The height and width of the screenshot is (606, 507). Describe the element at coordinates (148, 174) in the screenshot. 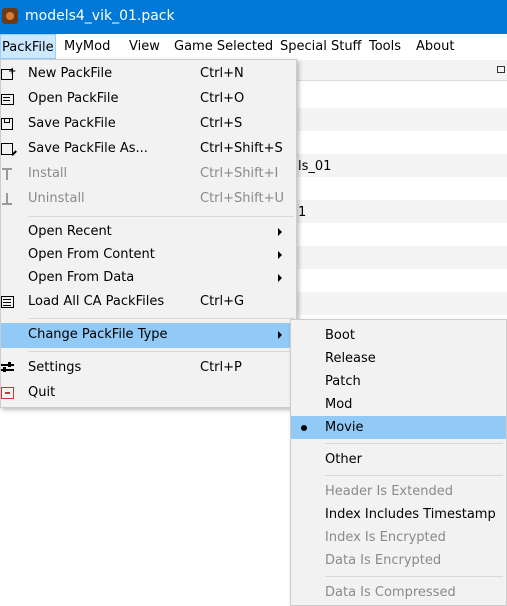

I see `install-item: Install Ctrl+Shift+I` at that location.